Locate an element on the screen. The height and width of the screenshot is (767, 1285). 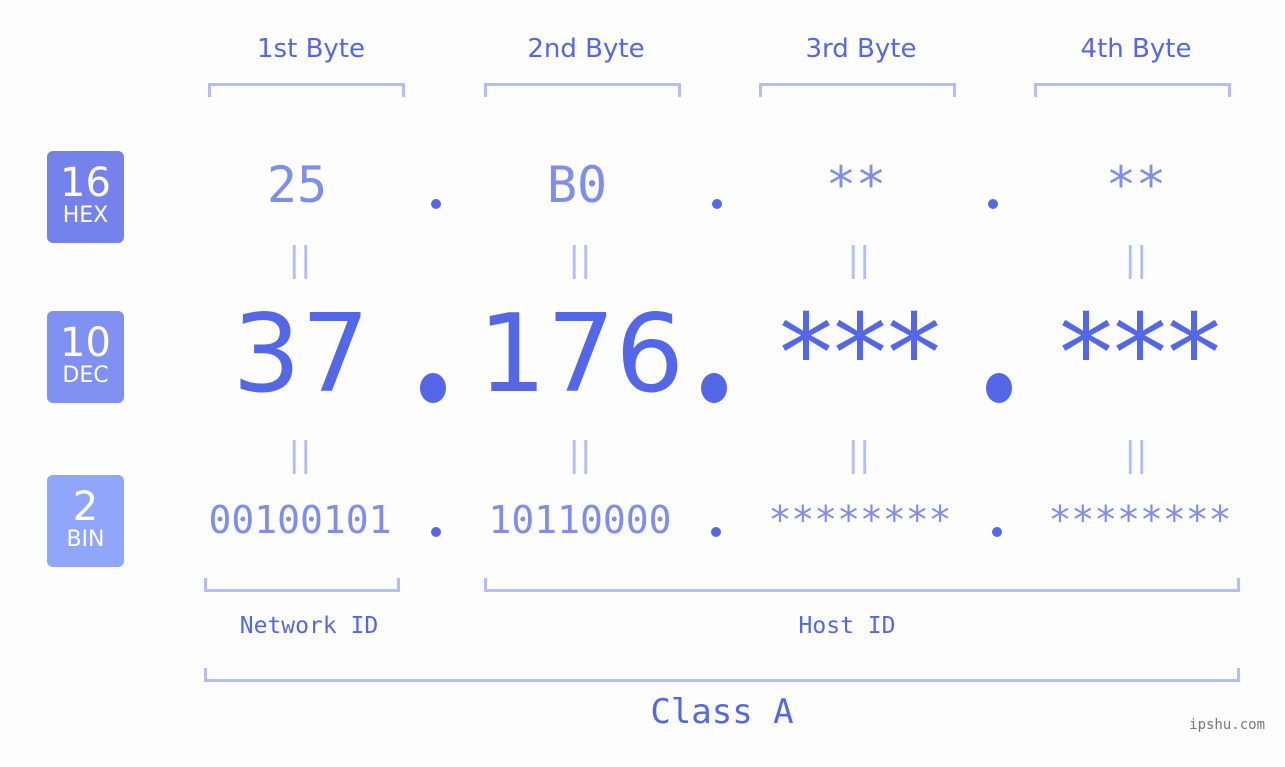
bin-base: 2 is located at coordinates (85, 507).